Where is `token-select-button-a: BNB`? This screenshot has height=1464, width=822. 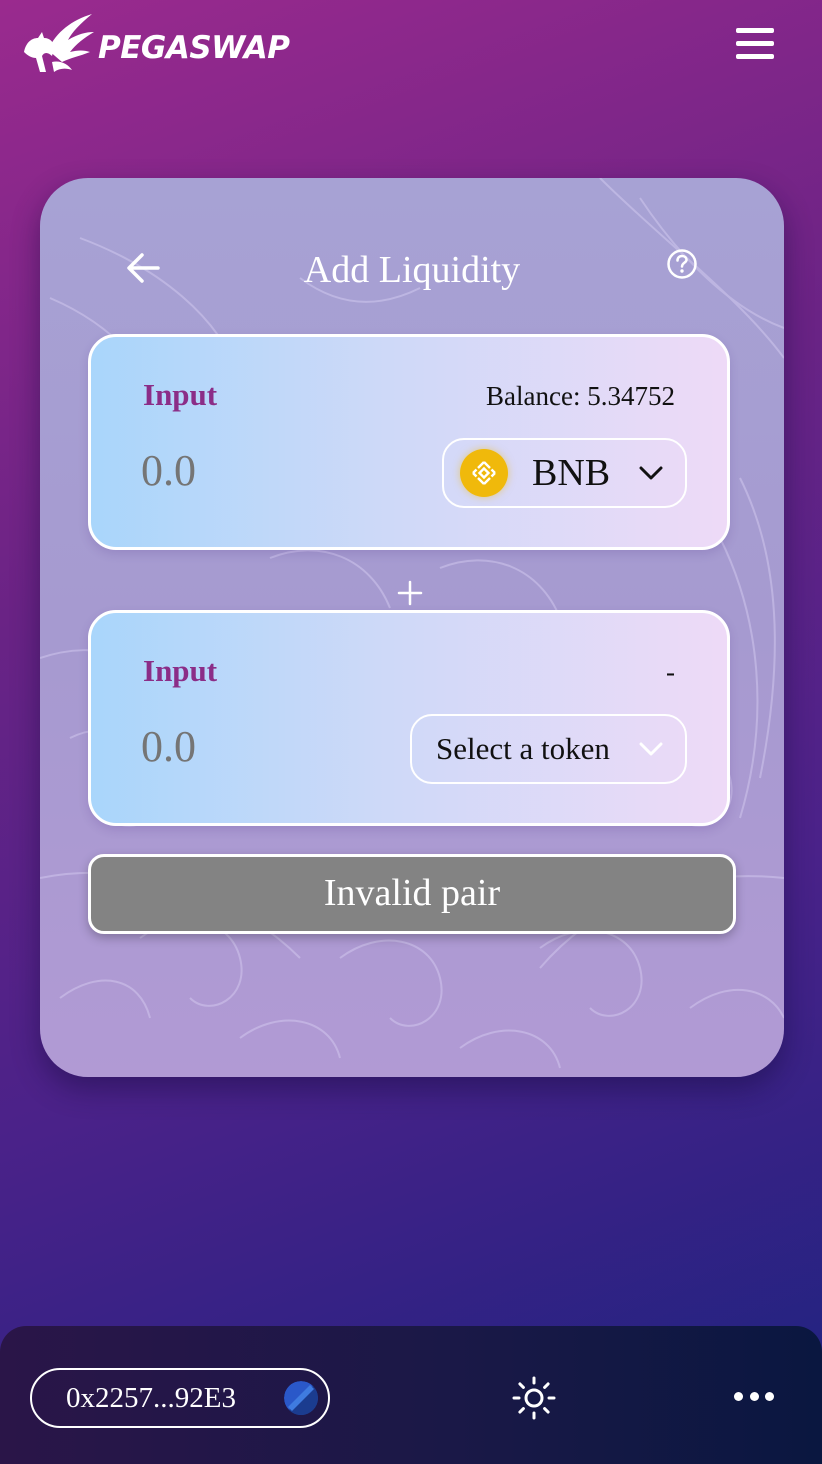
token-select-button-a: BNB is located at coordinates (564, 473).